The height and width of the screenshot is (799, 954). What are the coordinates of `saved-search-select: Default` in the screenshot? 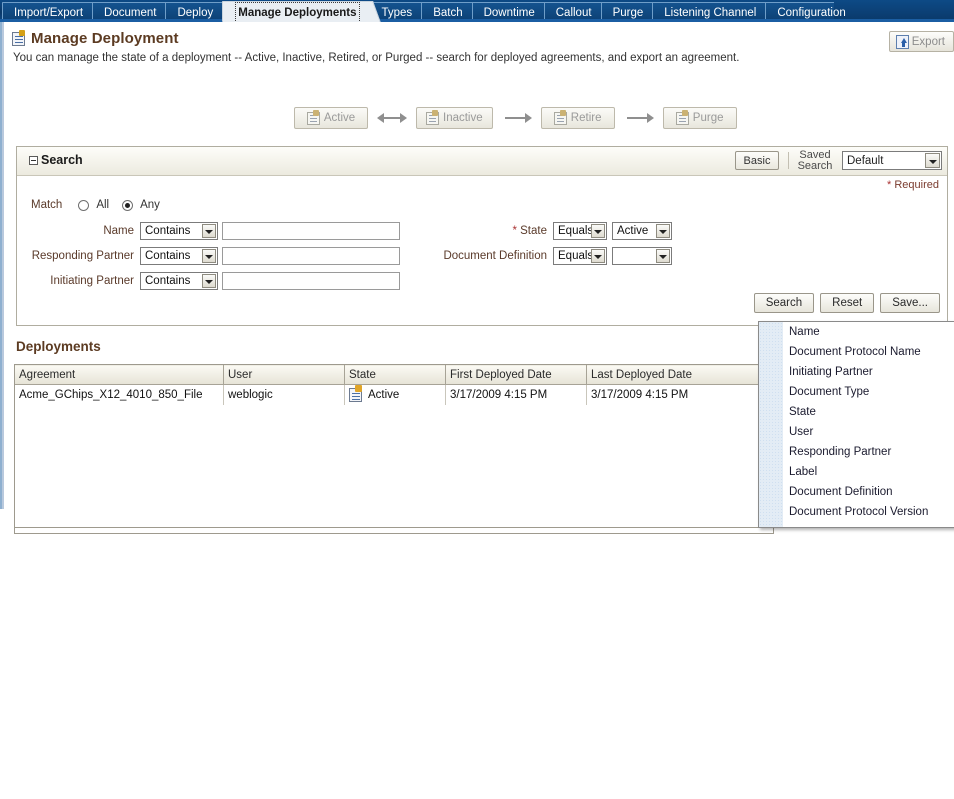 It's located at (892, 160).